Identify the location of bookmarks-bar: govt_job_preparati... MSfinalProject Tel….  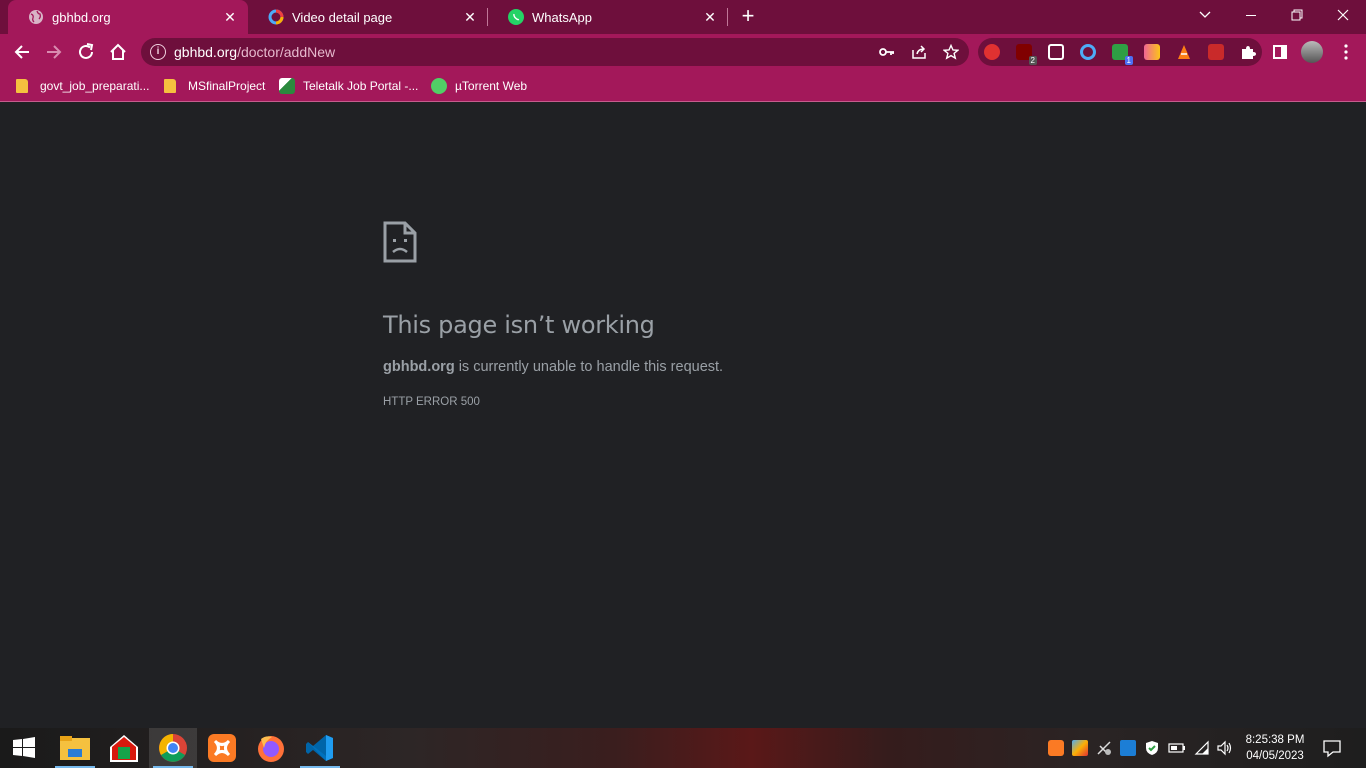
(683, 86).